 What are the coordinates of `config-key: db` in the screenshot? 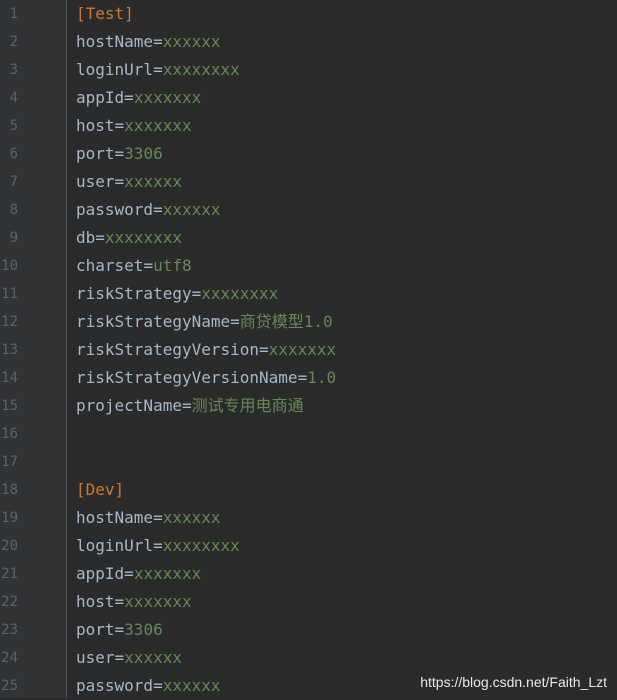 It's located at (86, 237).